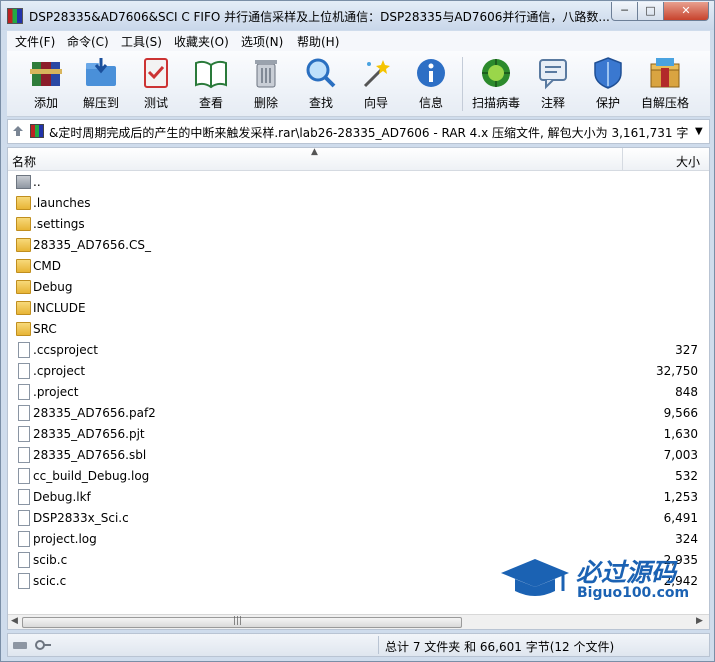 Image resolution: width=715 pixels, height=662 pixels. I want to click on sfx-button: 自解压格, so click(665, 84).